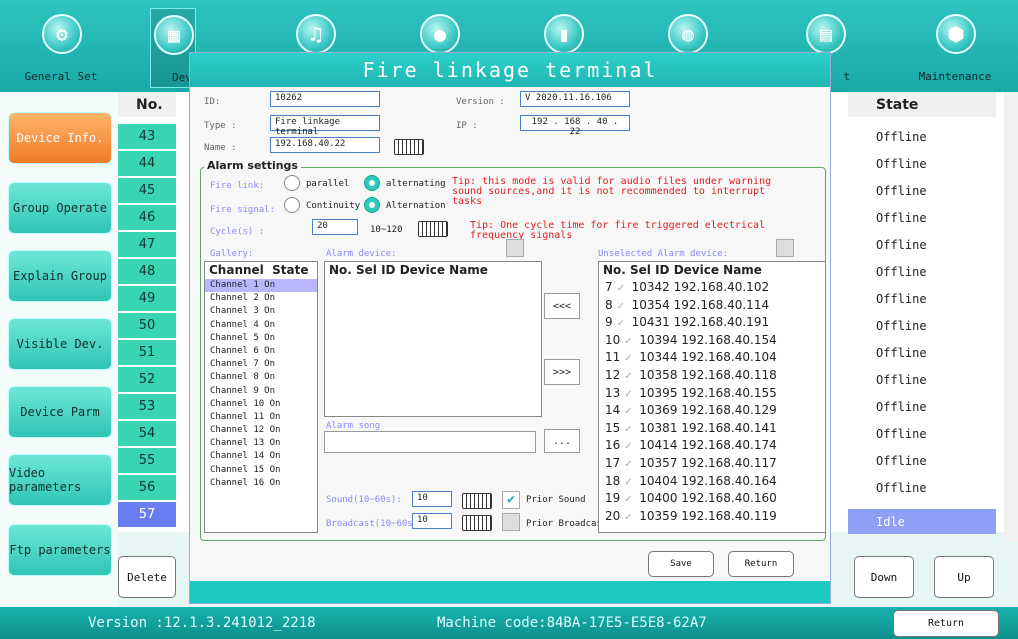  I want to click on move-right-button: >>>, so click(562, 372).